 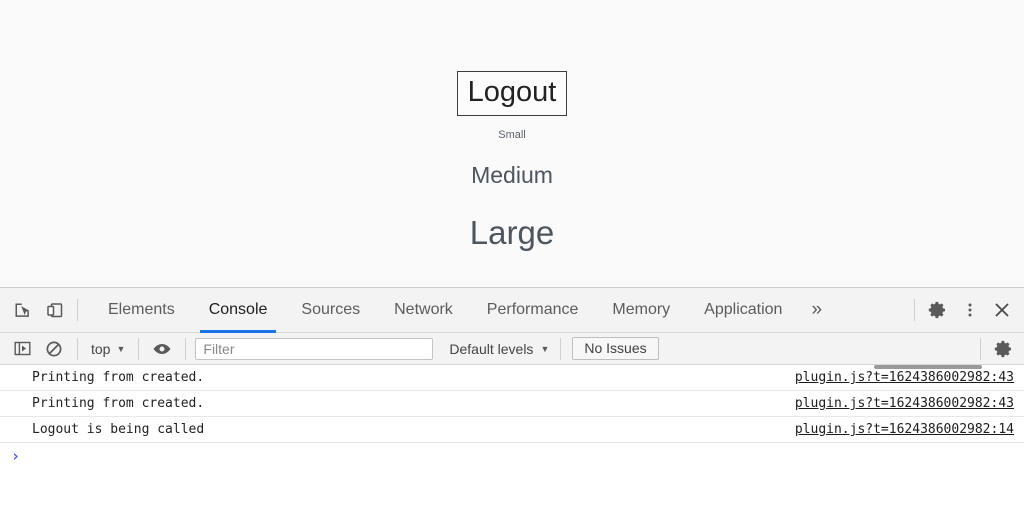 I want to click on console-message-source-link: plugin.js?t=1624386002982:14, so click(x=904, y=429).